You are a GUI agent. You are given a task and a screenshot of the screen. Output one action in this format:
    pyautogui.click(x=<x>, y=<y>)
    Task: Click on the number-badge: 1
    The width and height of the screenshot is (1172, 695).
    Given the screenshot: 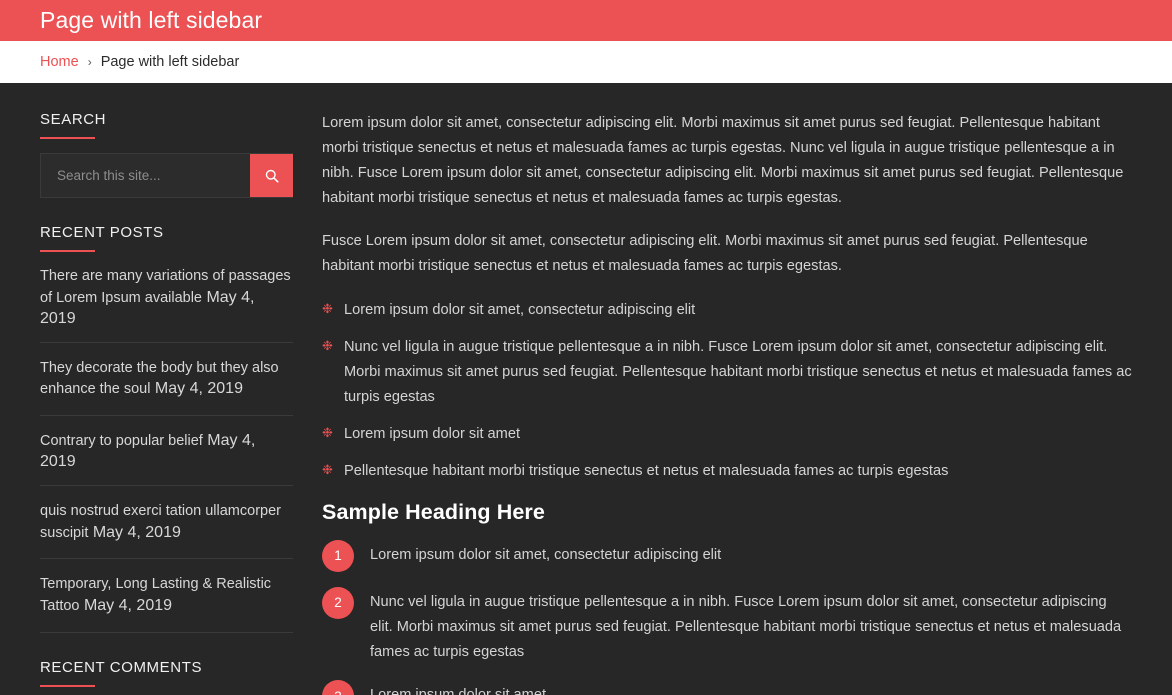 What is the action you would take?
    pyautogui.click(x=338, y=556)
    